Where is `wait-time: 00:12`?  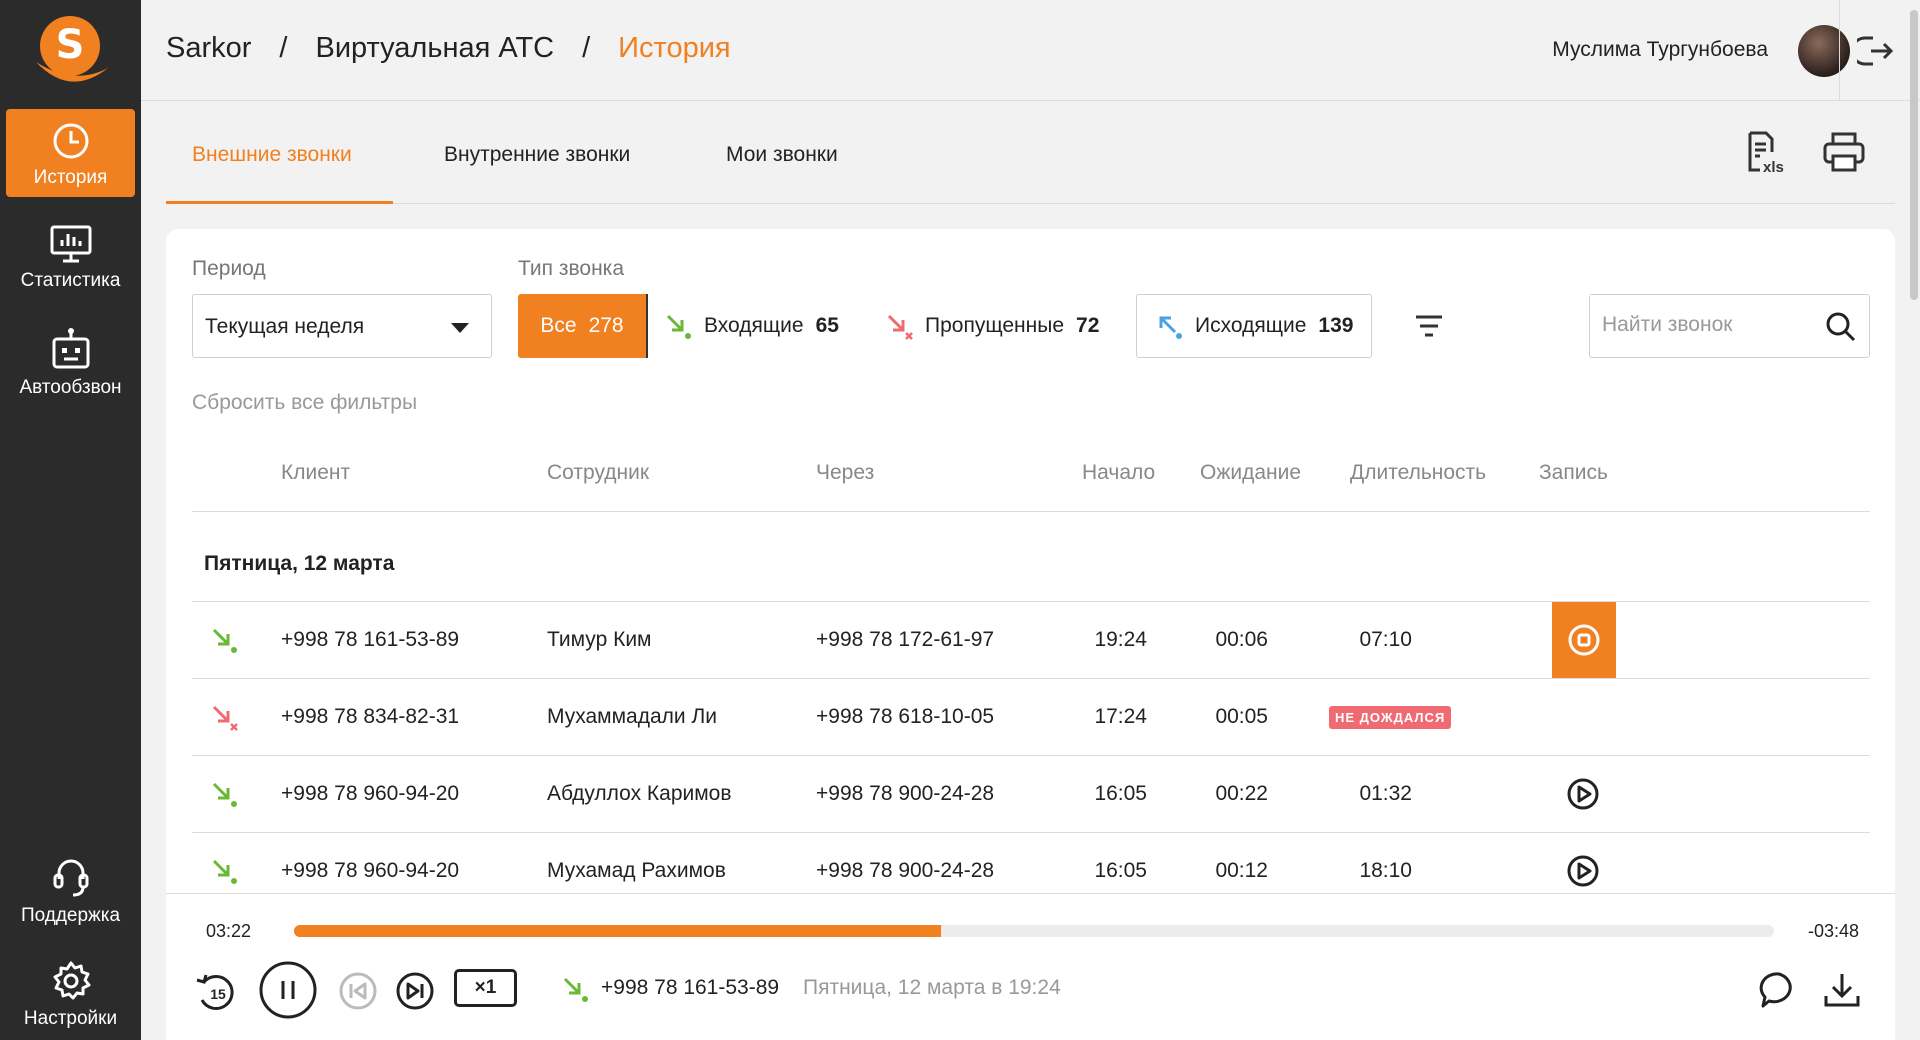 wait-time: 00:12 is located at coordinates (1241, 870).